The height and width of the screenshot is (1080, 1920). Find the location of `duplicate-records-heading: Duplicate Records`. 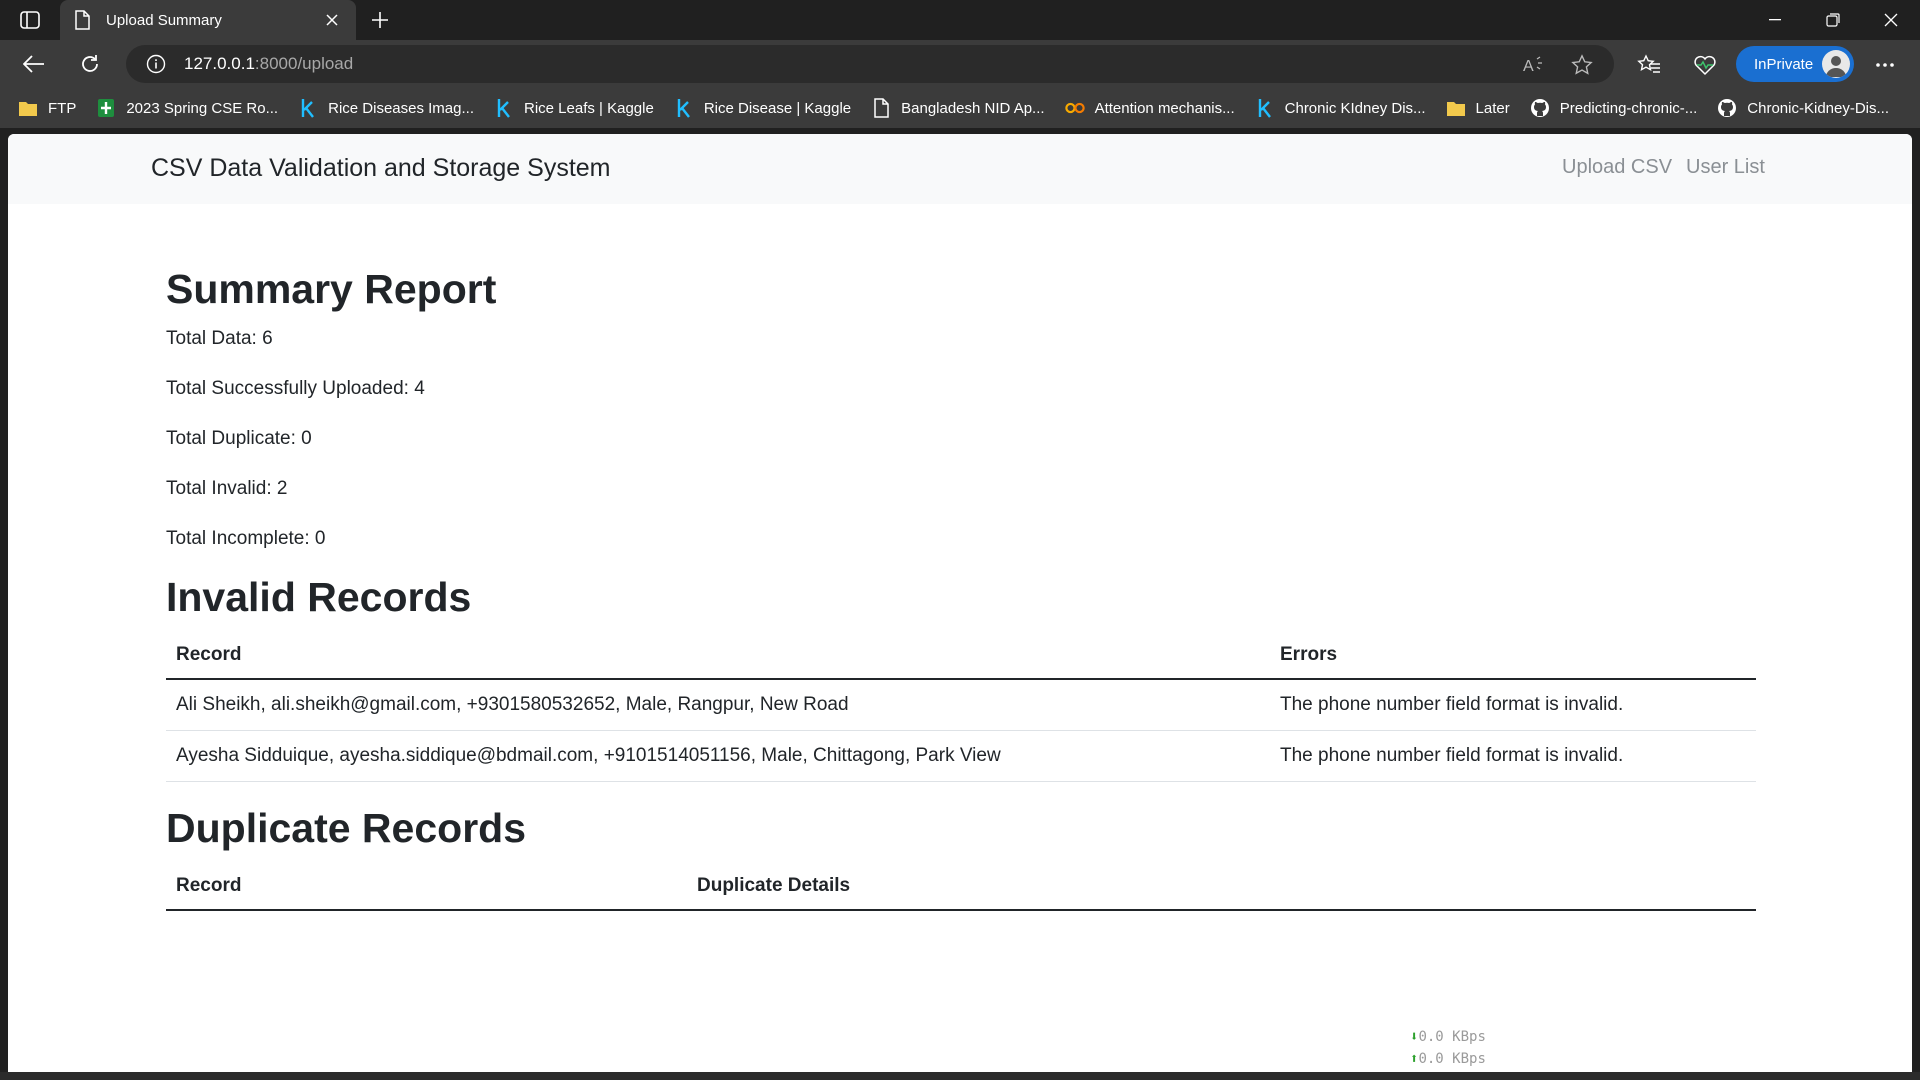

duplicate-records-heading: Duplicate Records is located at coordinates (346, 828).